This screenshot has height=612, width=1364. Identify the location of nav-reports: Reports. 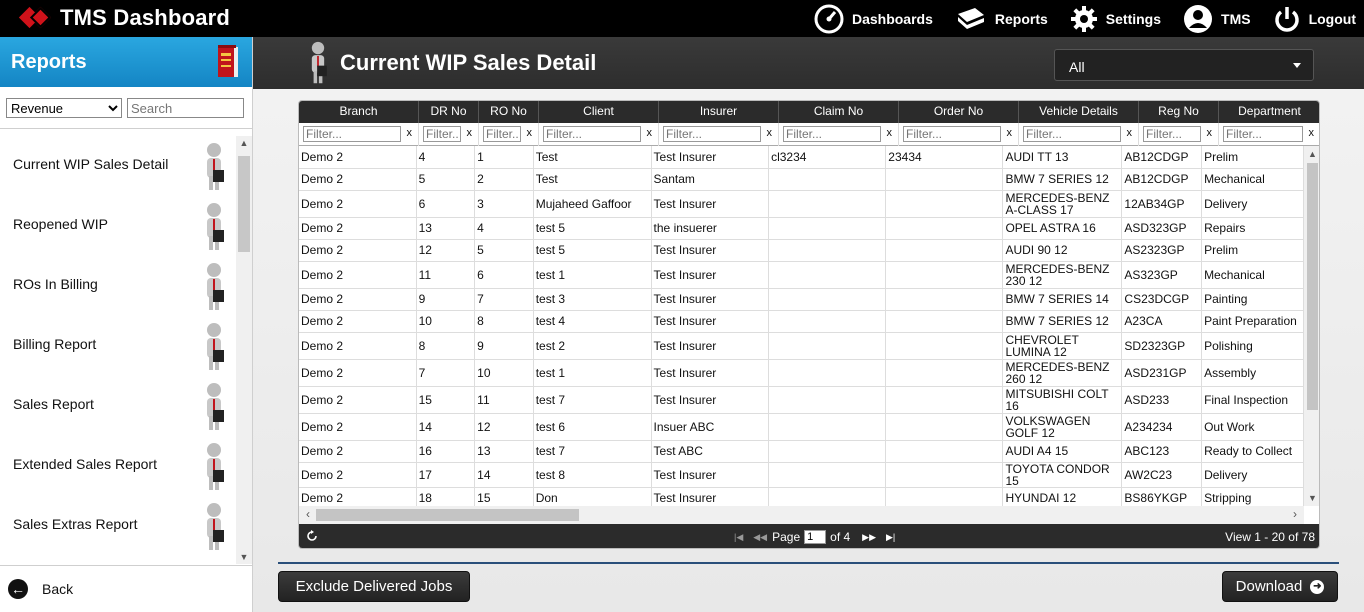
(1001, 19).